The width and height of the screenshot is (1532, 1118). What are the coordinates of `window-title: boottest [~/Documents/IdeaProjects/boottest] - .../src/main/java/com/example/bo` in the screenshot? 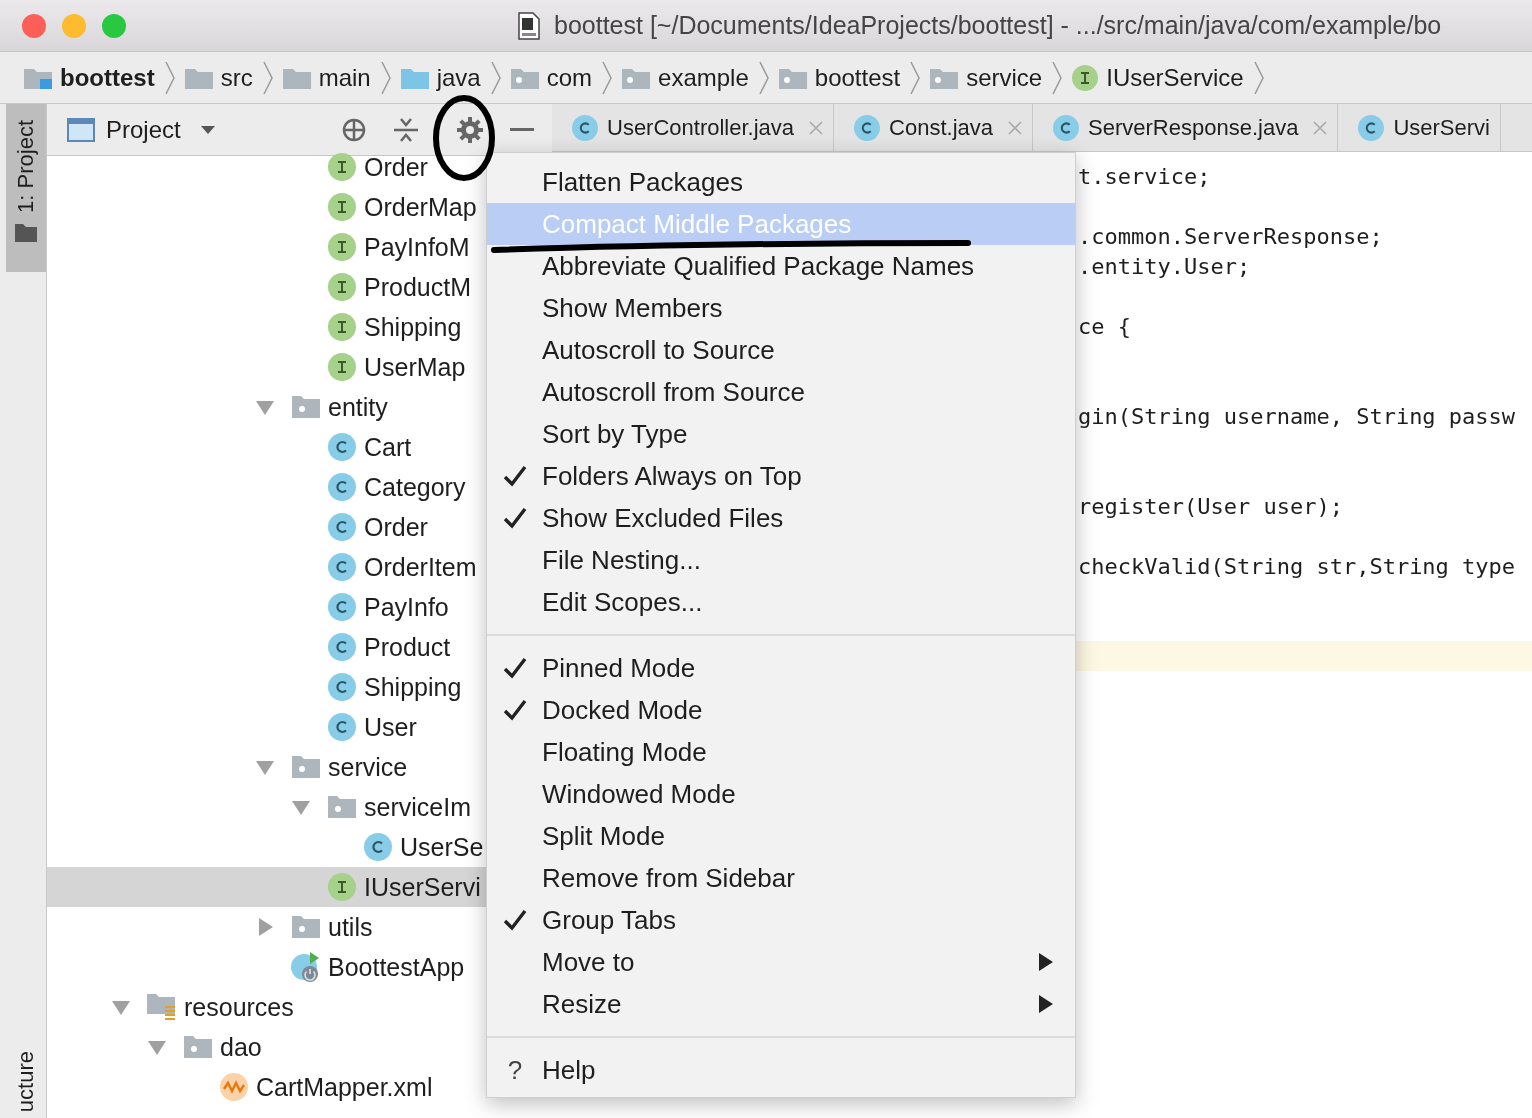 It's located at (998, 25).